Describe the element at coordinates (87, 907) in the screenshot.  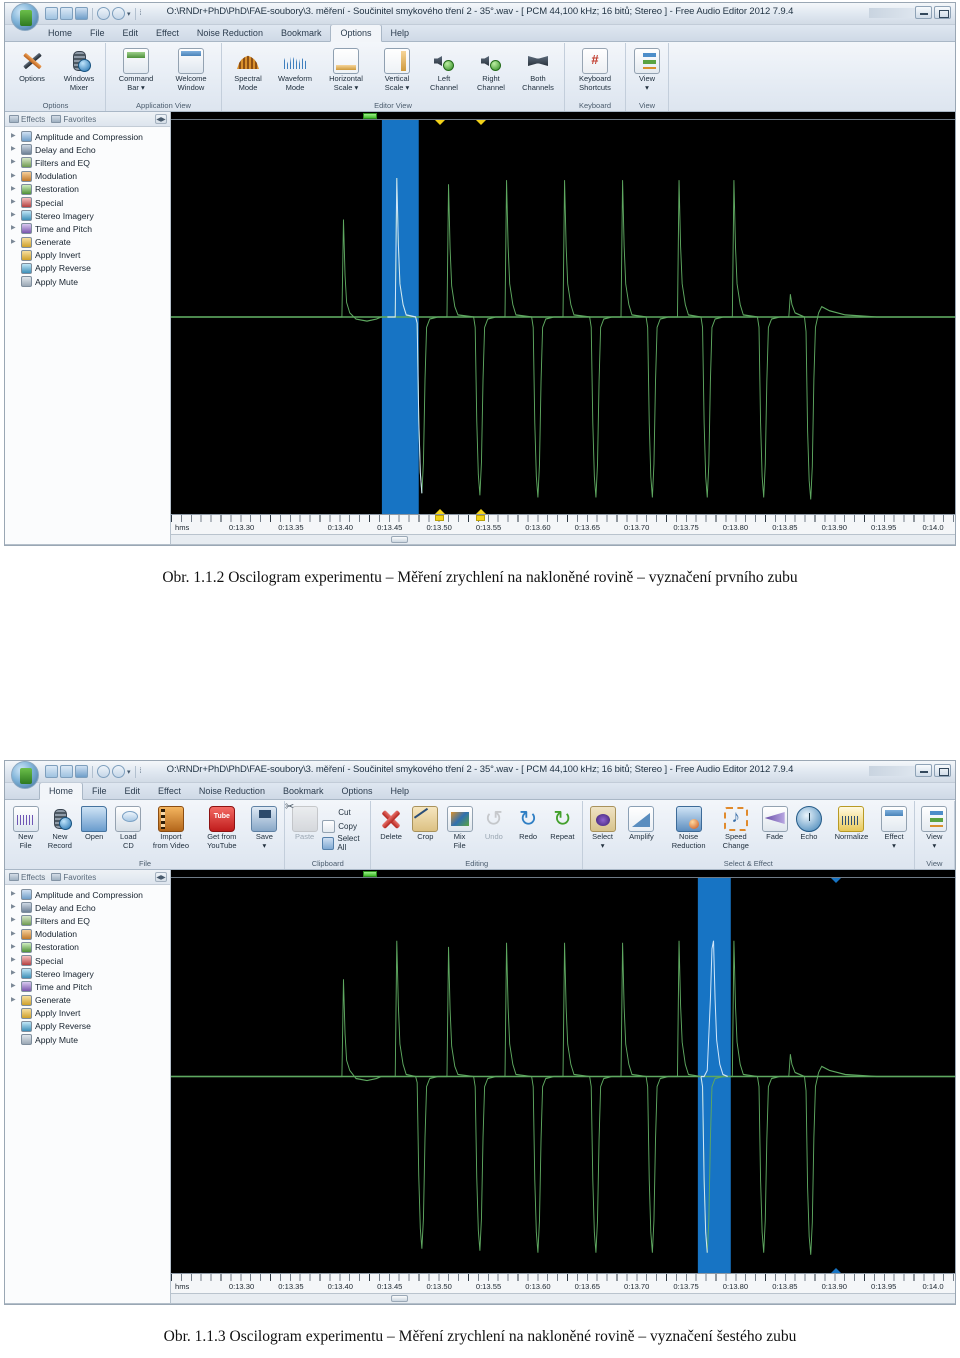
I see `effects-item-delay-and-echo-2: ▶ Delay and Echo` at that location.